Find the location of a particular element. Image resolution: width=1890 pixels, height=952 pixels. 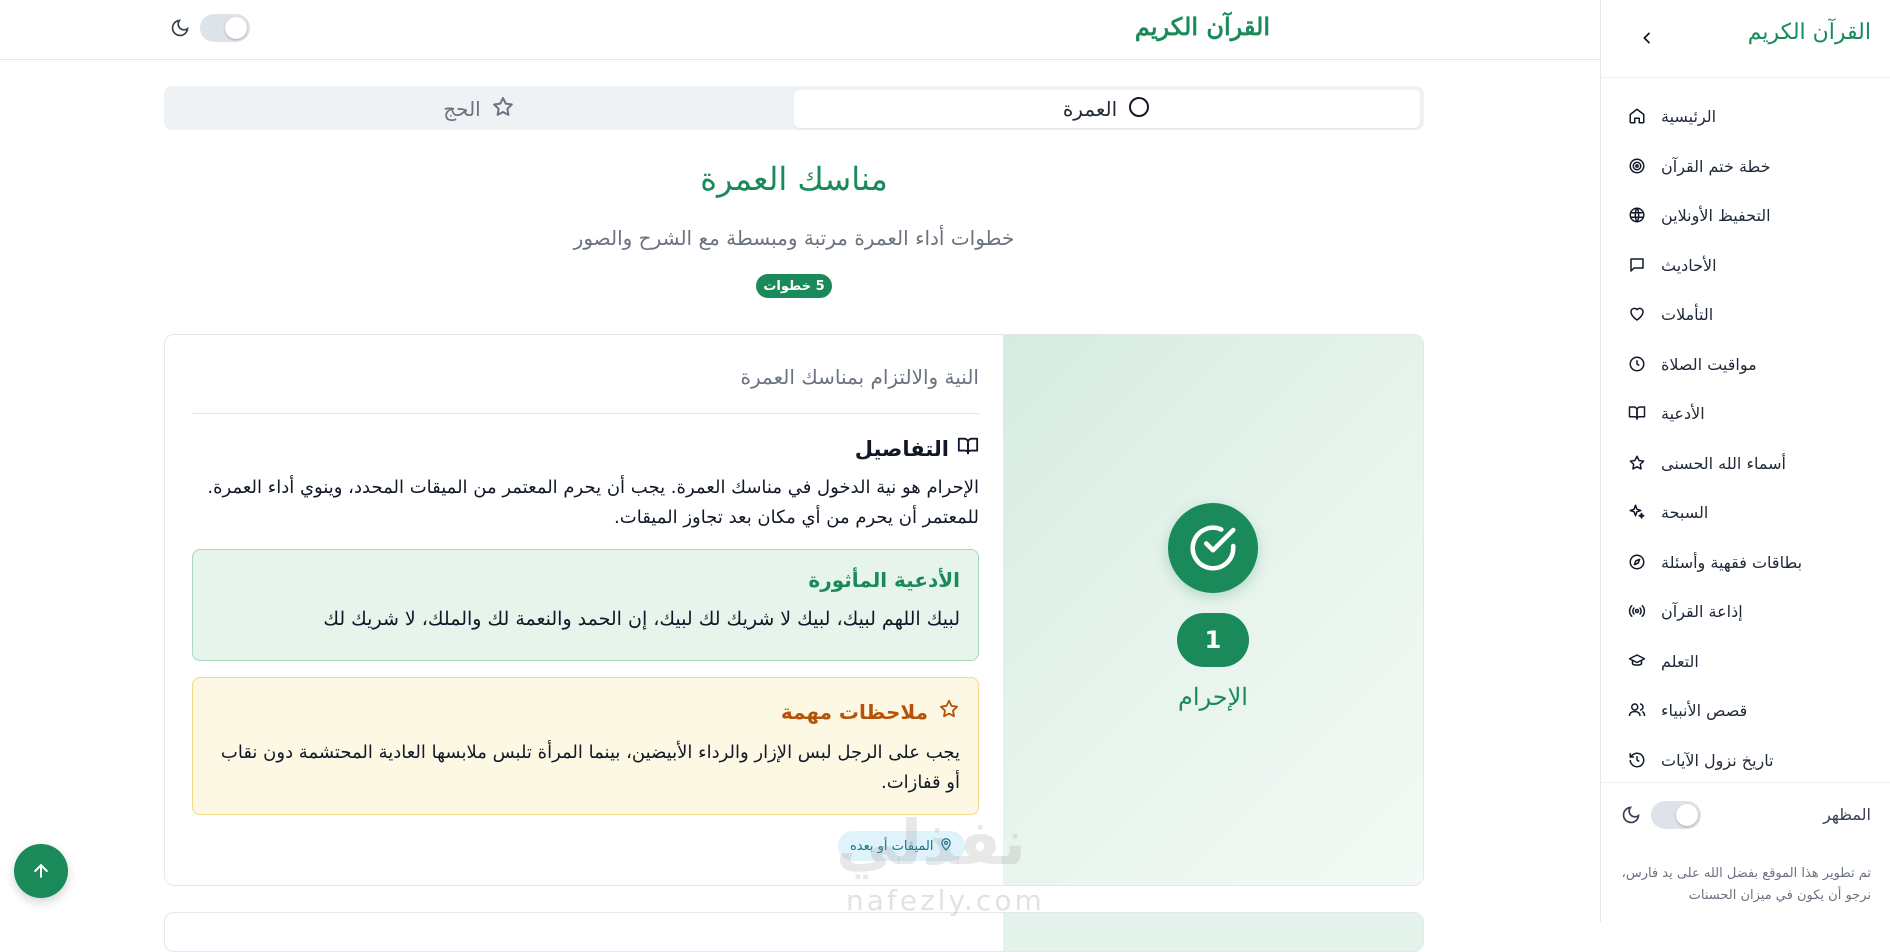

sidebar-item-label: تاريخ نزول الآيات is located at coordinates (1717, 760).